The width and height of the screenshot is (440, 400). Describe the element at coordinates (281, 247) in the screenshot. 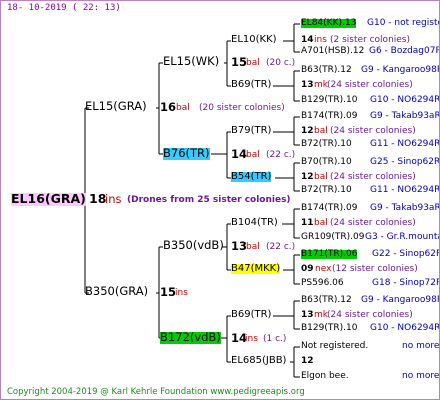

I see `gen2-c-note: (22 c.)` at that location.